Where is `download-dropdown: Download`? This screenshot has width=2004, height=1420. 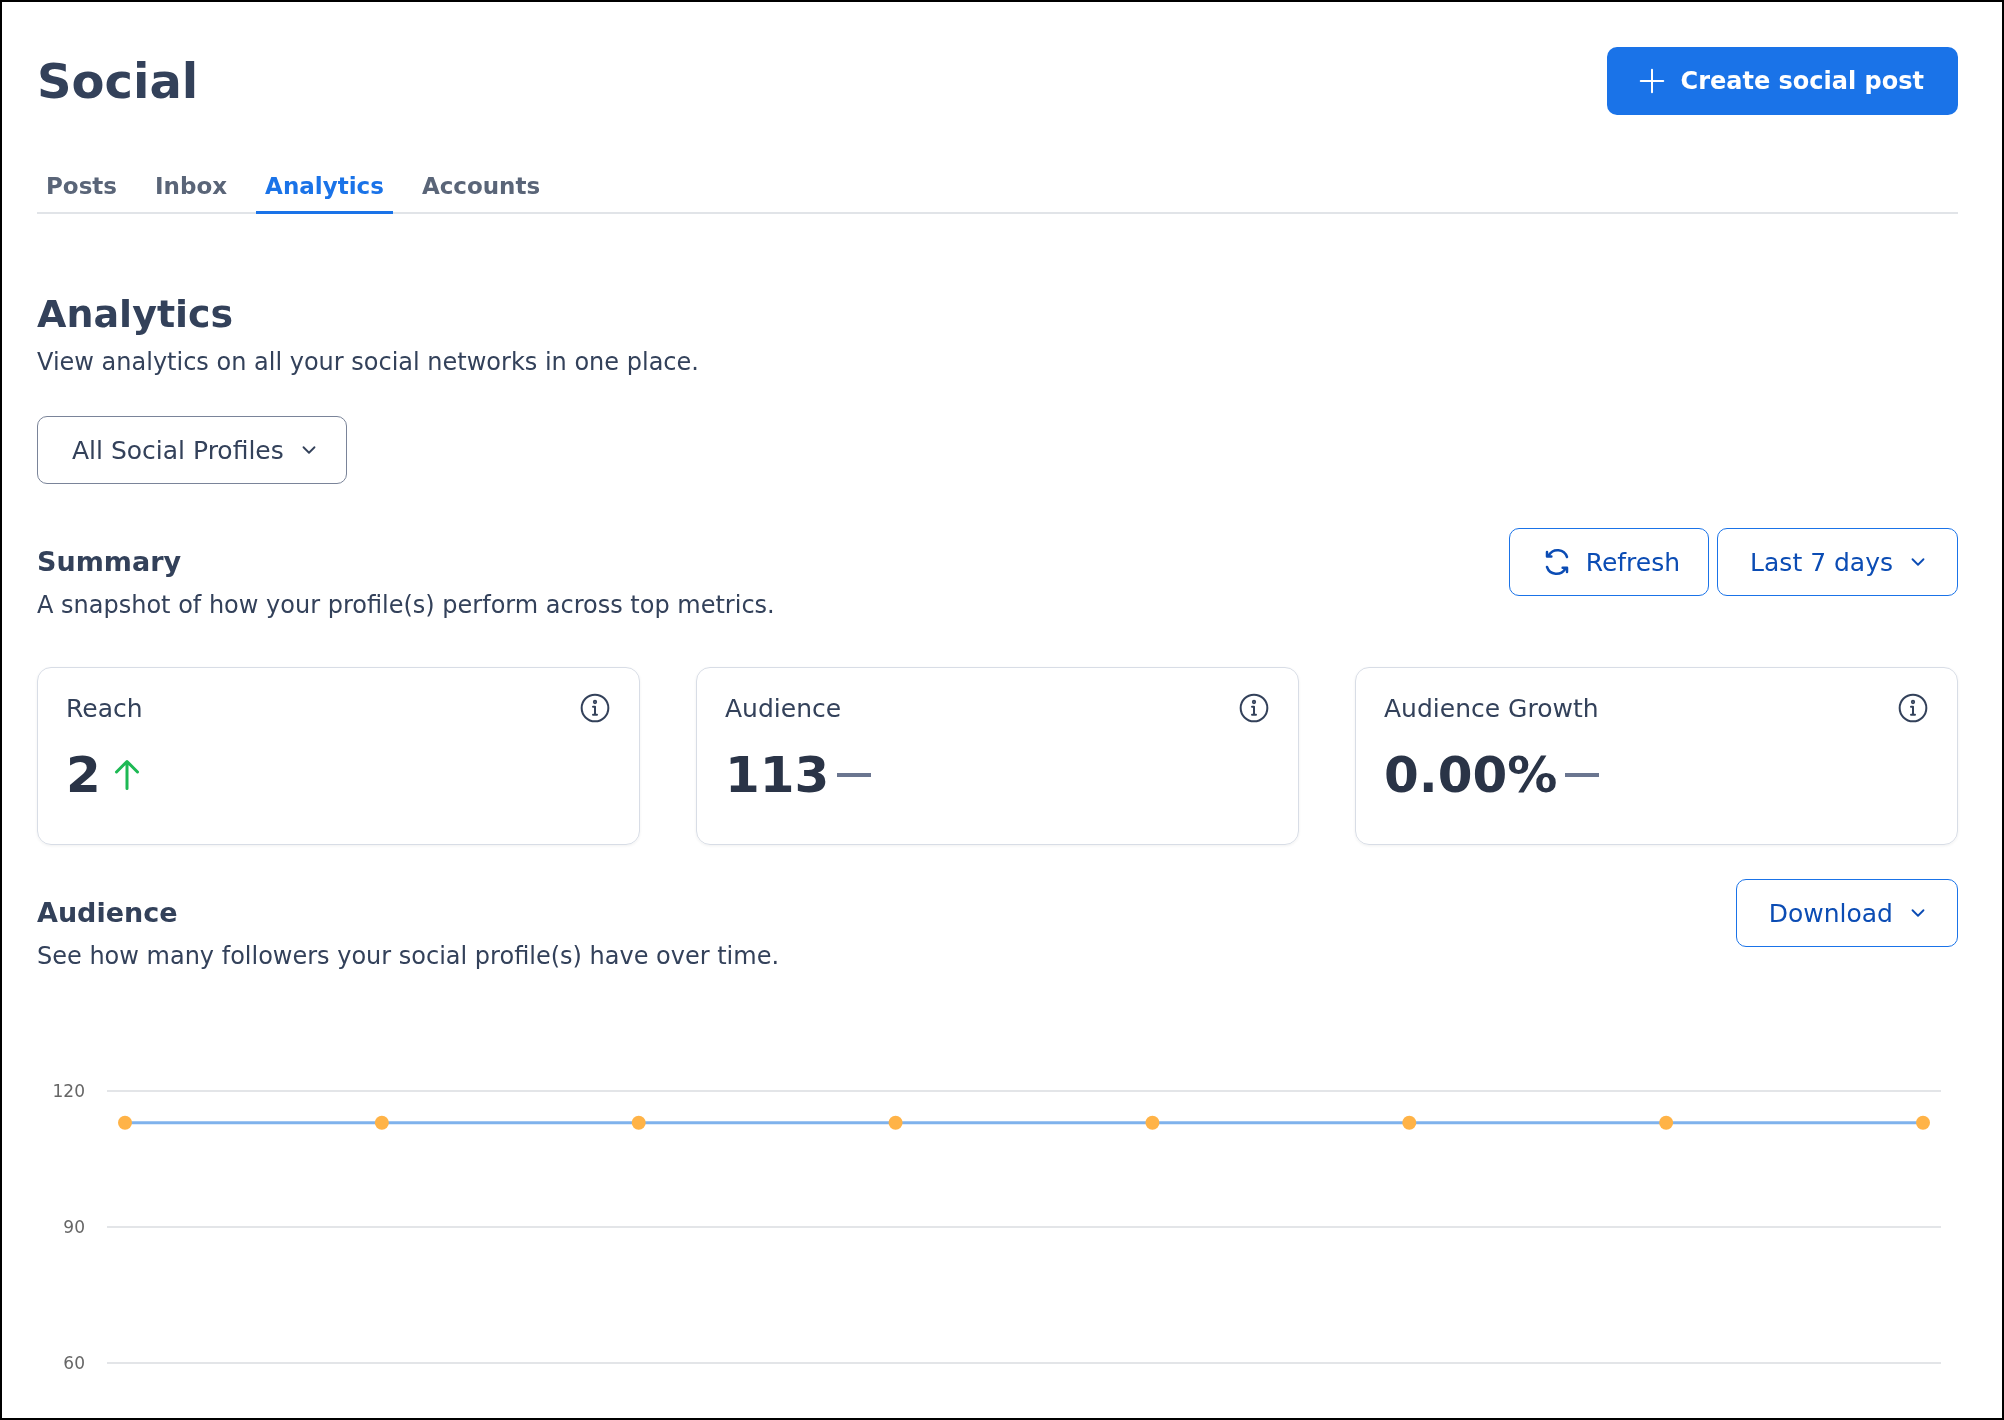 download-dropdown: Download is located at coordinates (1846, 913).